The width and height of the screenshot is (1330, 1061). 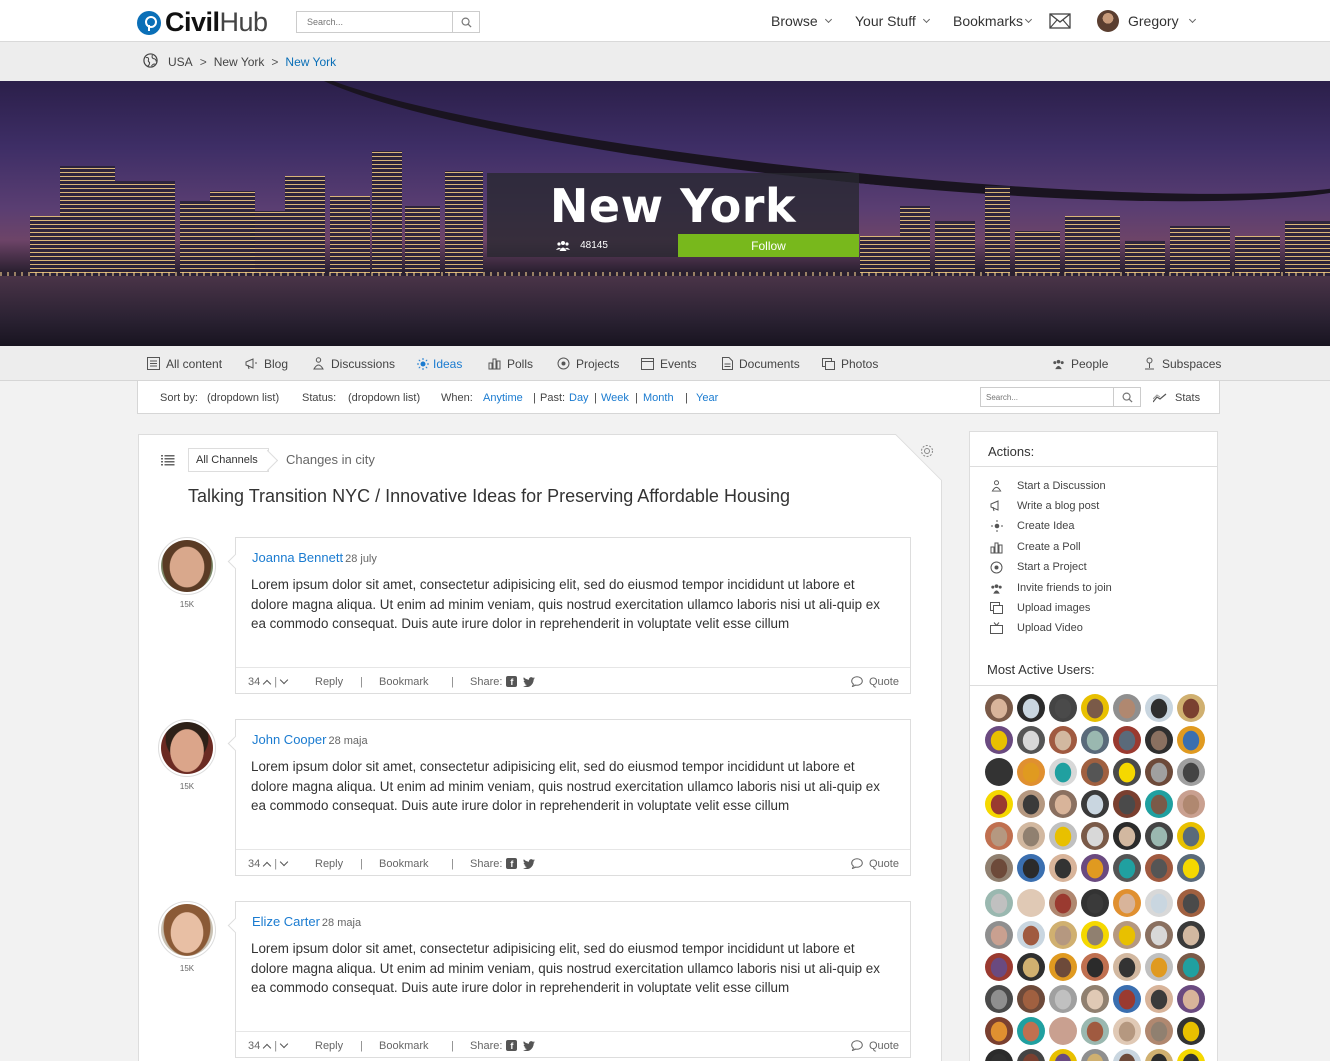 What do you see at coordinates (1040, 608) in the screenshot?
I see `action-upload-images: Upload images` at bounding box center [1040, 608].